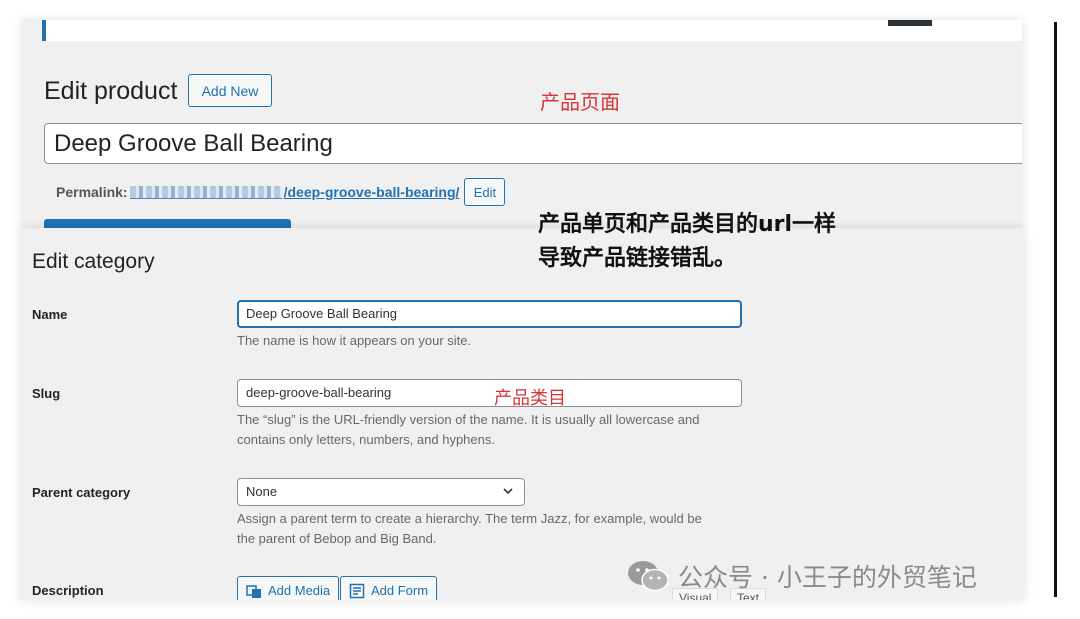 The width and height of the screenshot is (1080, 619). I want to click on permalink-link: /deep-groove-ball-bearing/, so click(372, 192).